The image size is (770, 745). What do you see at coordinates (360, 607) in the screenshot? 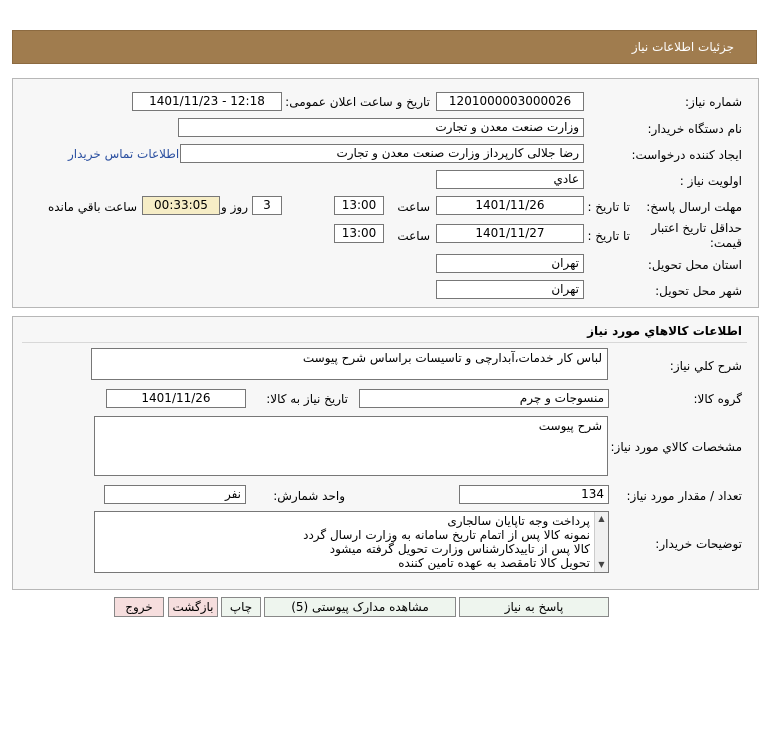
I see `view-attachments-button: مشاهده مدارک پیوستی (5)` at bounding box center [360, 607].